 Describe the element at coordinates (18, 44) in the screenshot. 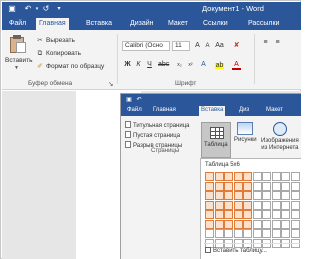

I see `paste-button` at that location.